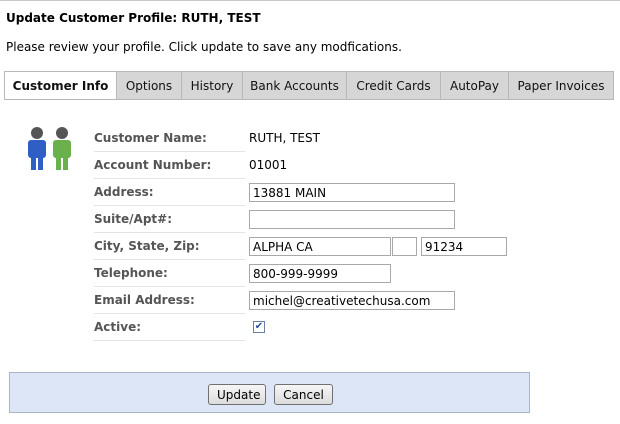  I want to click on button-bar: Update Cancel, so click(269, 392).